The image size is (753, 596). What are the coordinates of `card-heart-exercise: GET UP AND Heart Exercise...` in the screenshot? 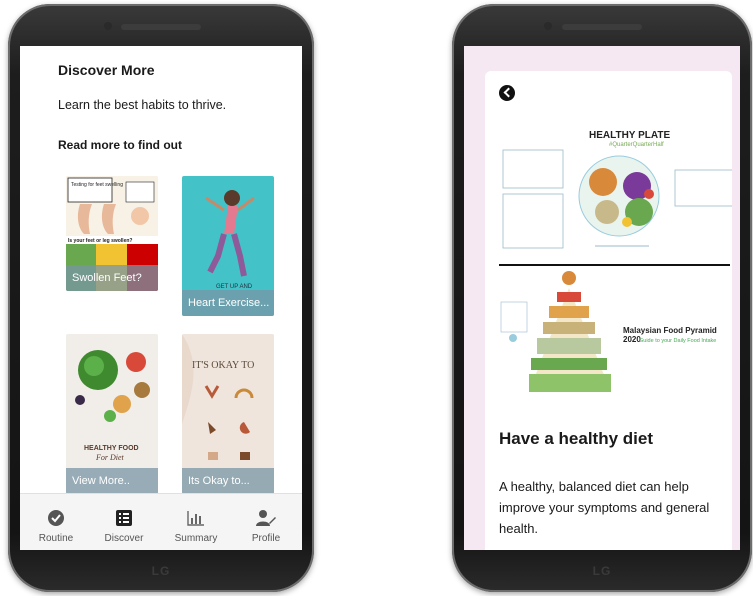 It's located at (228, 246).